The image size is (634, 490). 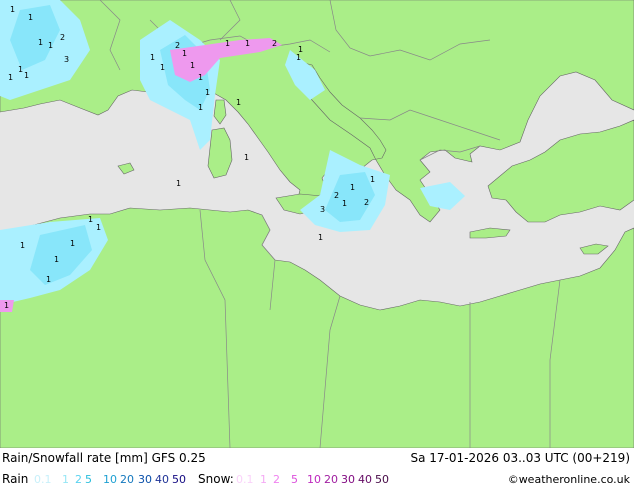 I want to click on snow-legend-value: 30, so click(x=348, y=479).